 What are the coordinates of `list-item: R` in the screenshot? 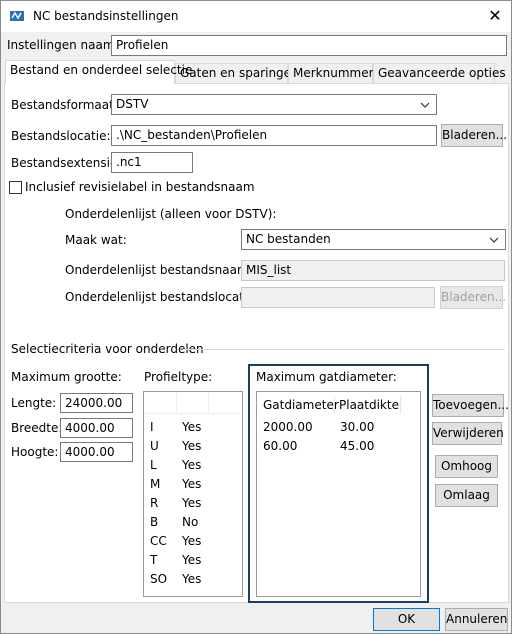 It's located at (154, 503).